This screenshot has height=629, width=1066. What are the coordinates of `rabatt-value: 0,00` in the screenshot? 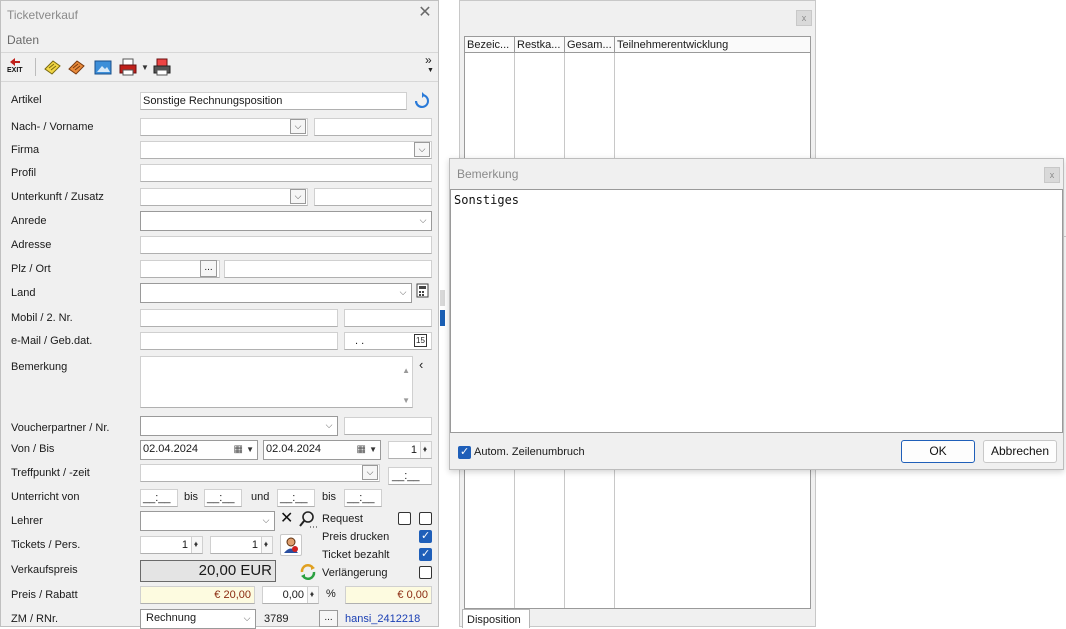 It's located at (293, 595).